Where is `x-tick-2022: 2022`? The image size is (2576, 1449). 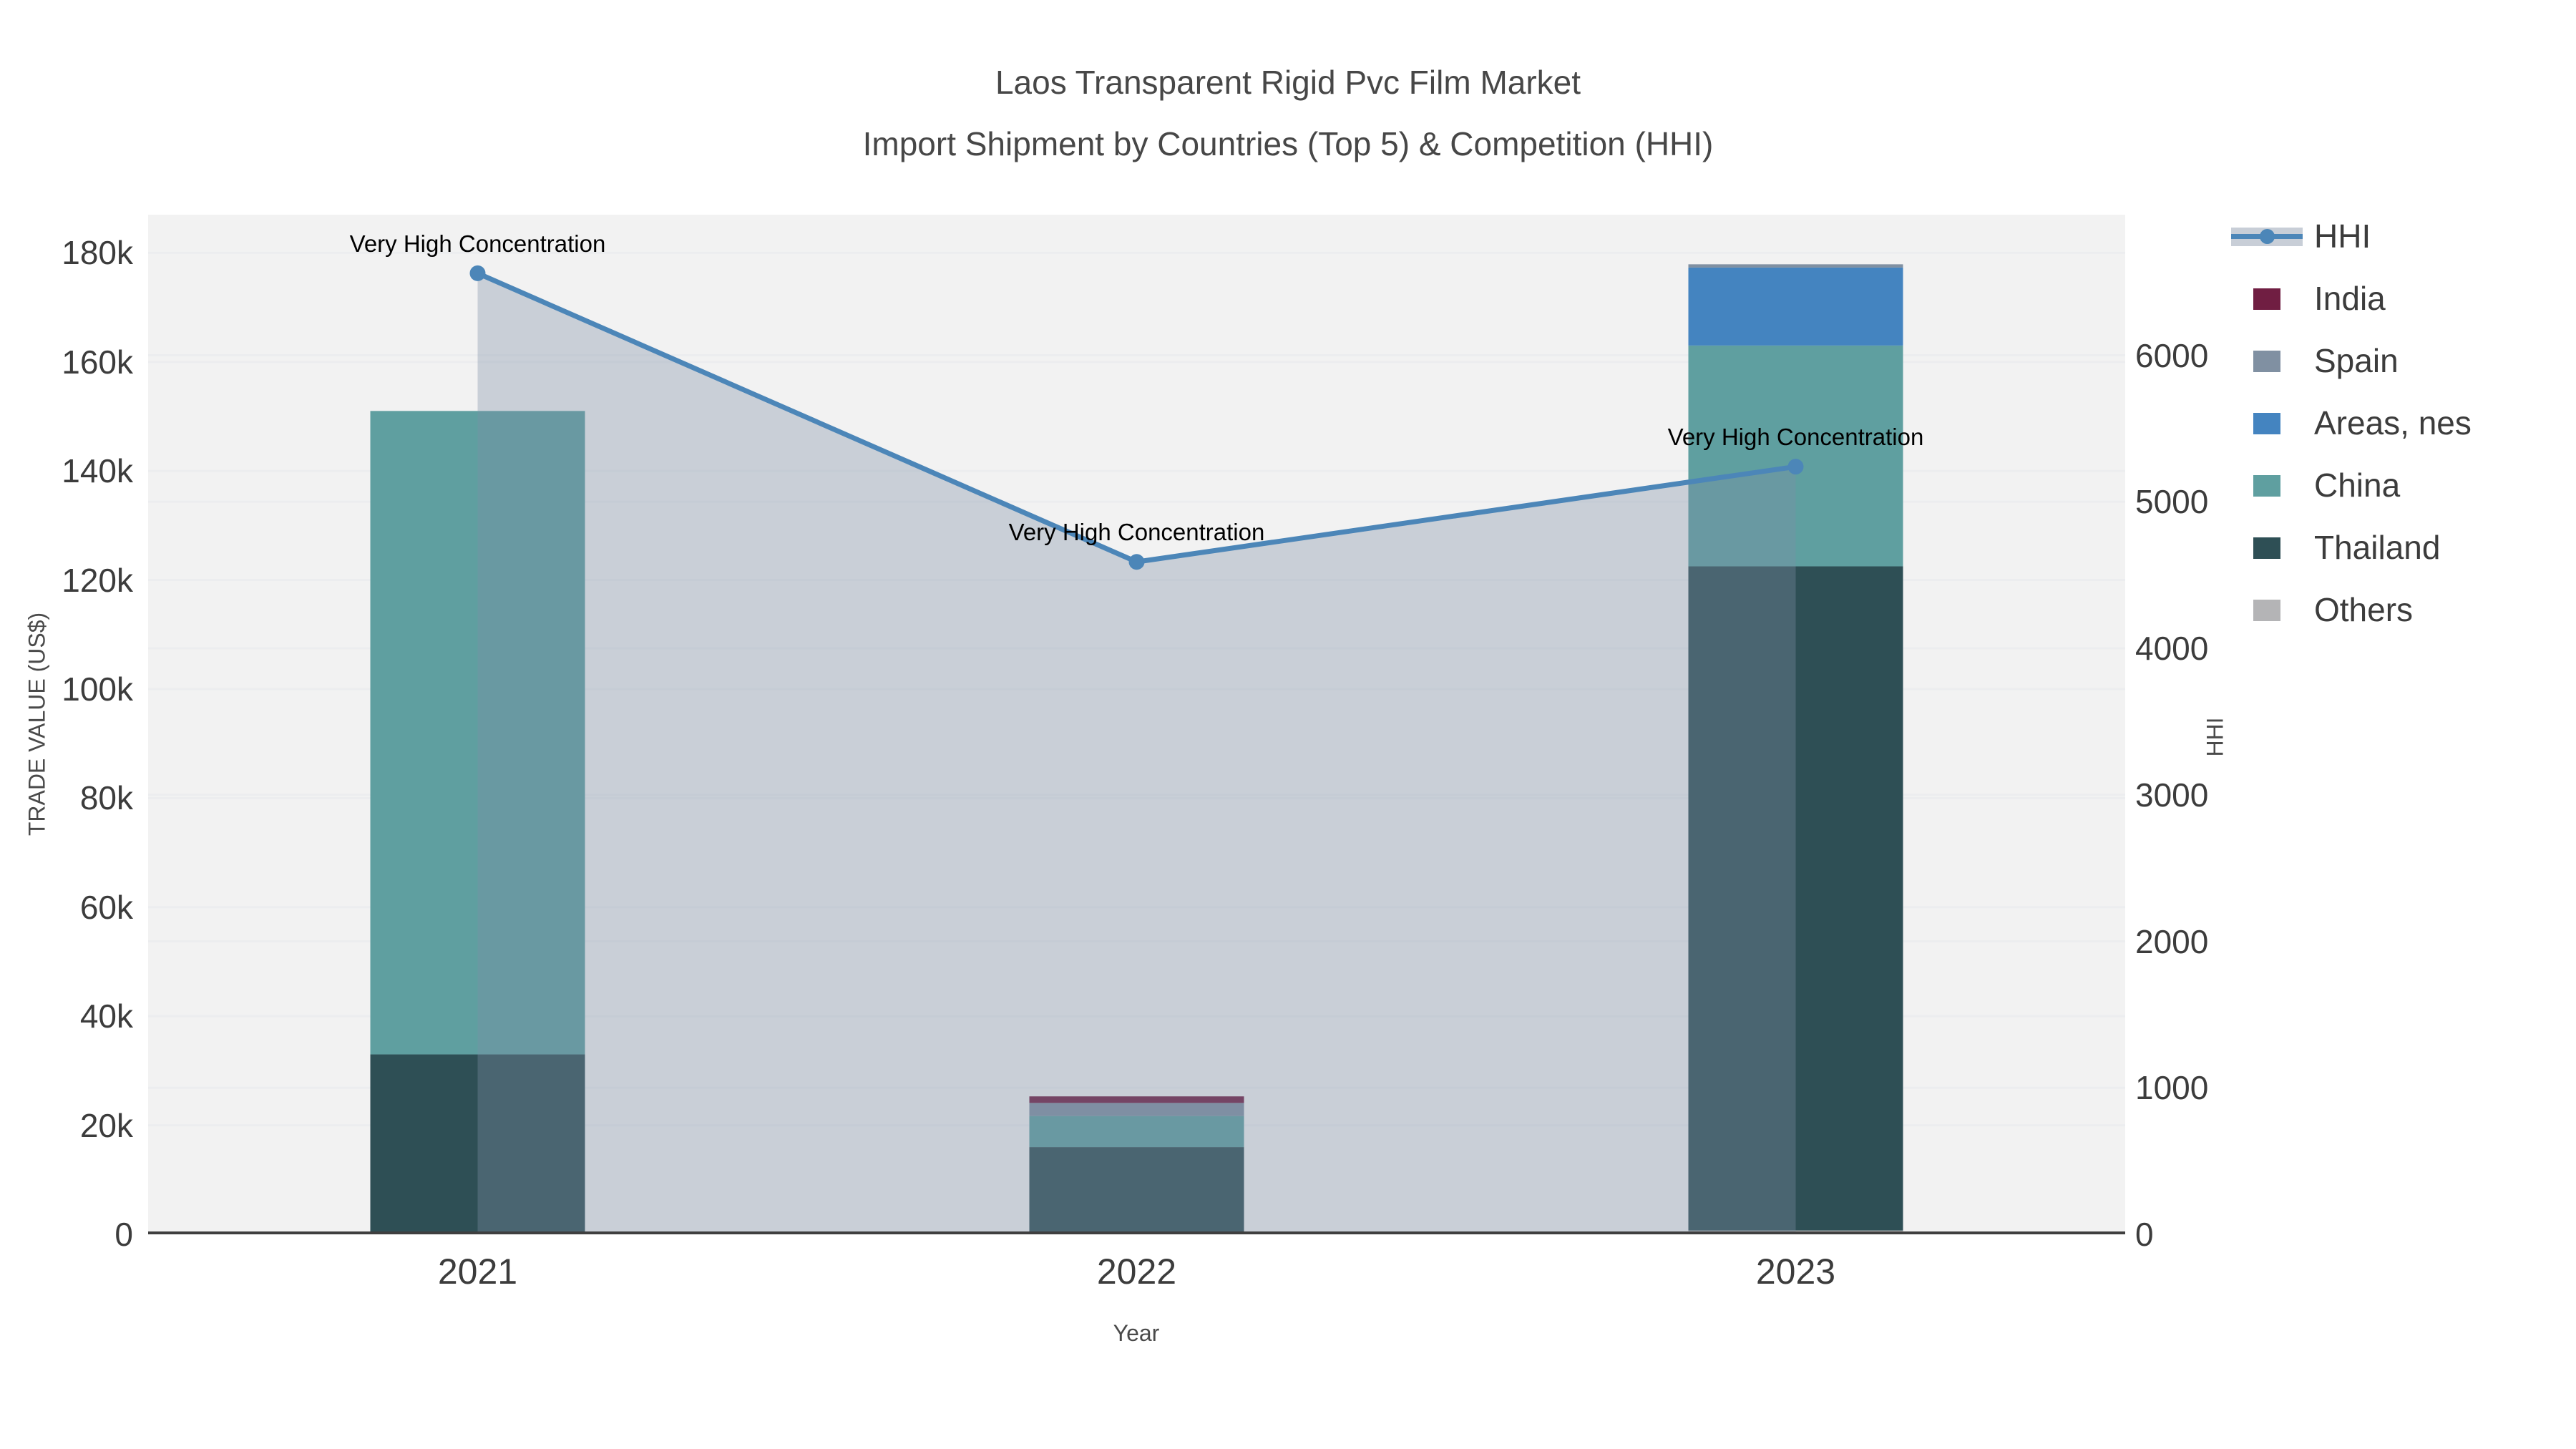 x-tick-2022: 2022 is located at coordinates (1136, 1272).